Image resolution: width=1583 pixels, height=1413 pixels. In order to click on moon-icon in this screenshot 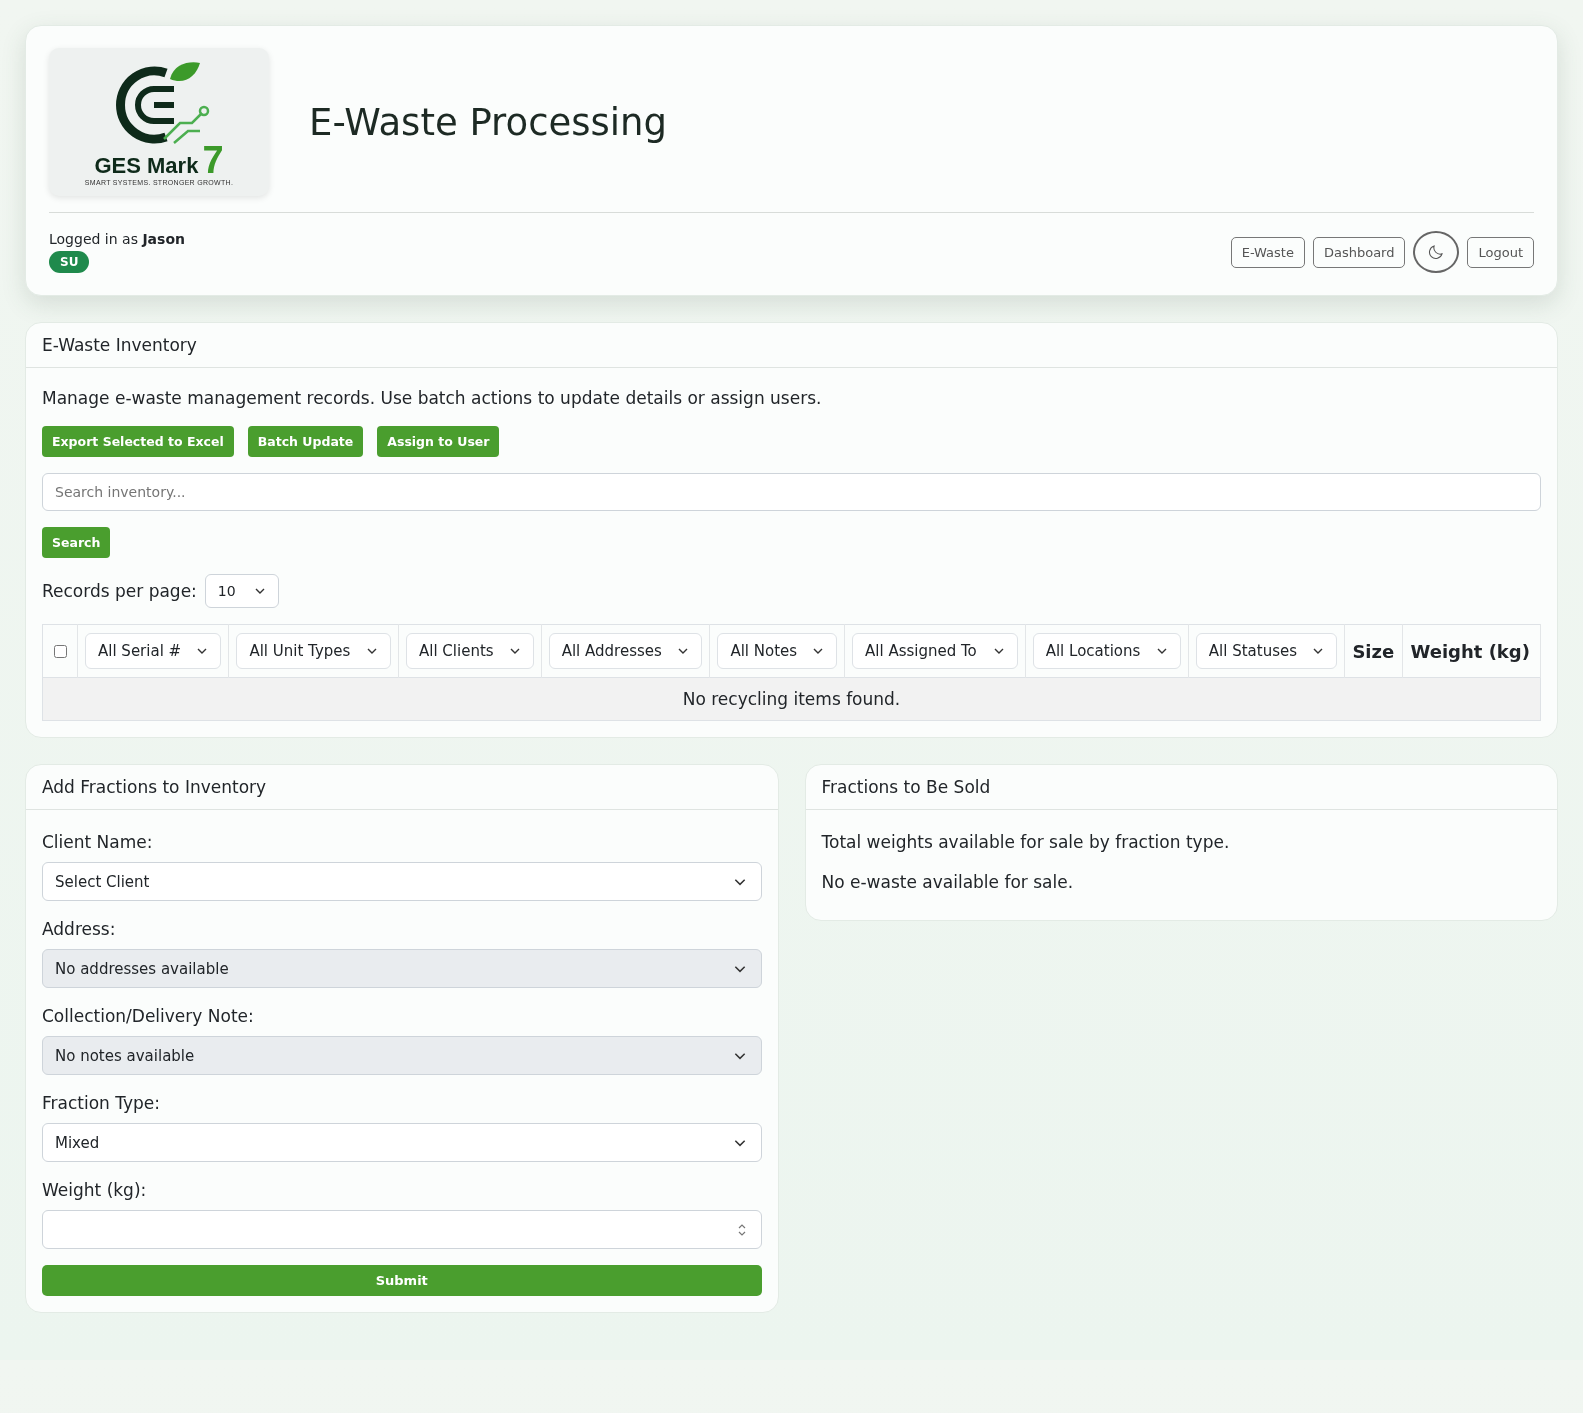, I will do `click(1436, 252)`.